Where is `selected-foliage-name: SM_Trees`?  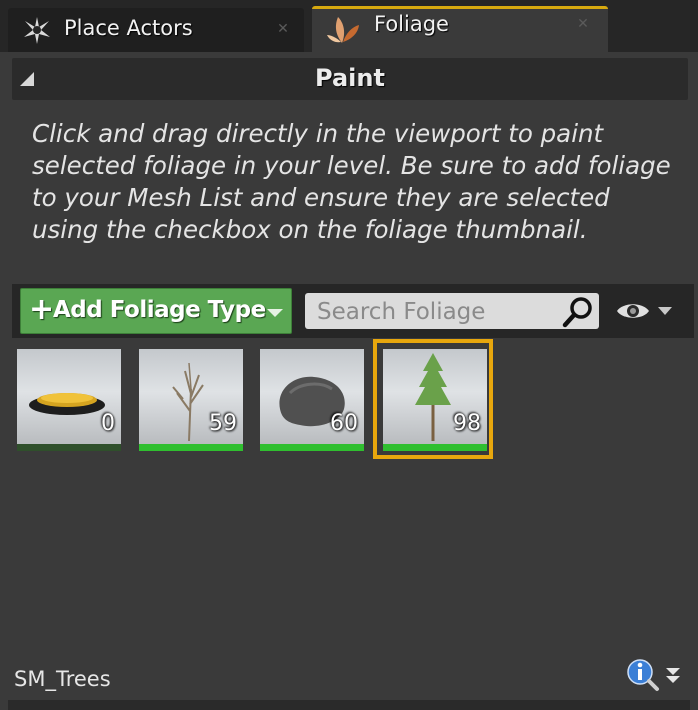 selected-foliage-name: SM_Trees is located at coordinates (62, 679).